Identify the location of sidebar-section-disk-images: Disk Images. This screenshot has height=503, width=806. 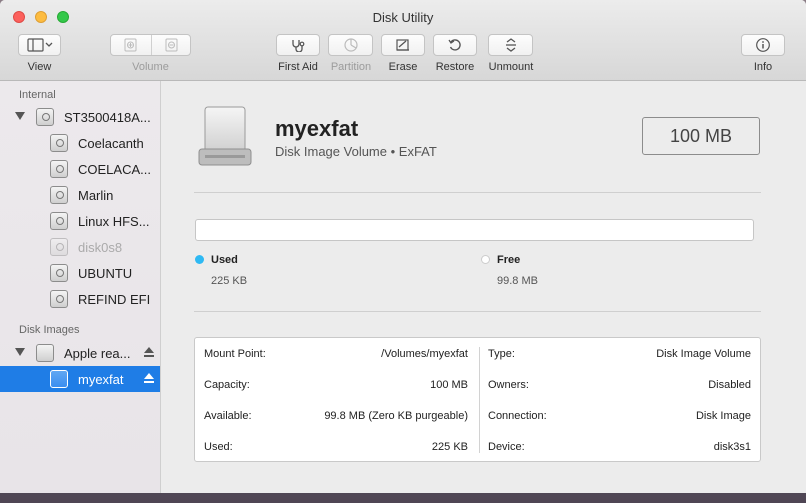
(49, 330).